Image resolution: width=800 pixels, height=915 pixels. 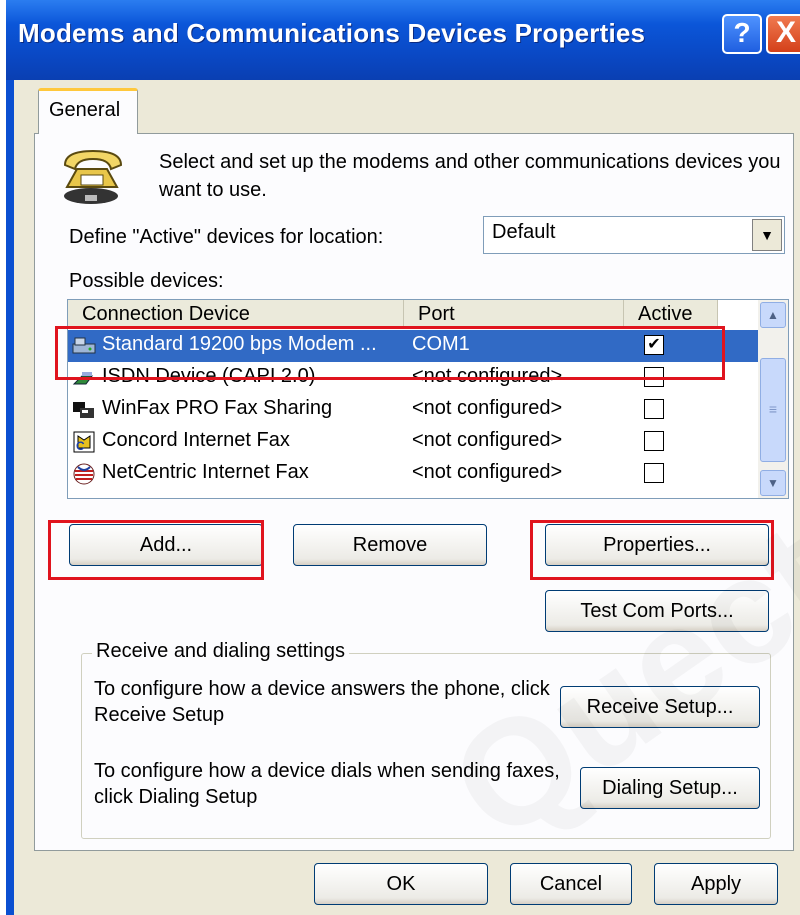 What do you see at coordinates (146, 281) in the screenshot?
I see `possible-devices-label: Possible devices:` at bounding box center [146, 281].